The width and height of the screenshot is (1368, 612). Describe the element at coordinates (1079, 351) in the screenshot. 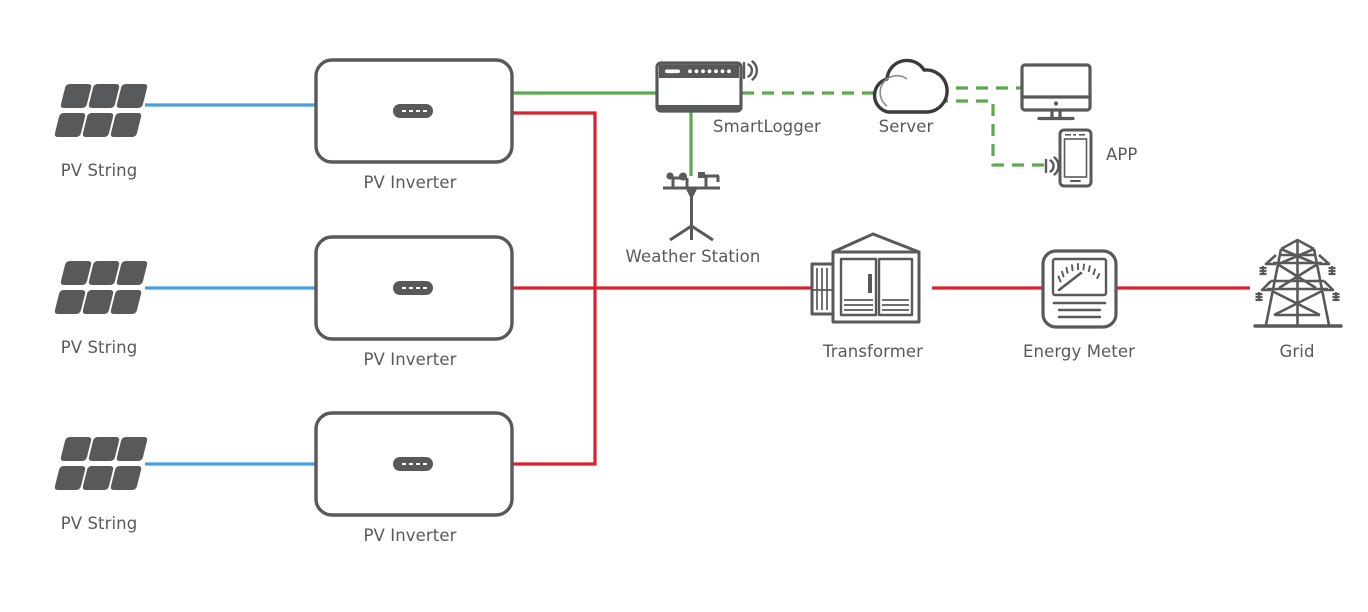

I see `energy-meter-label: Energy Meter` at that location.